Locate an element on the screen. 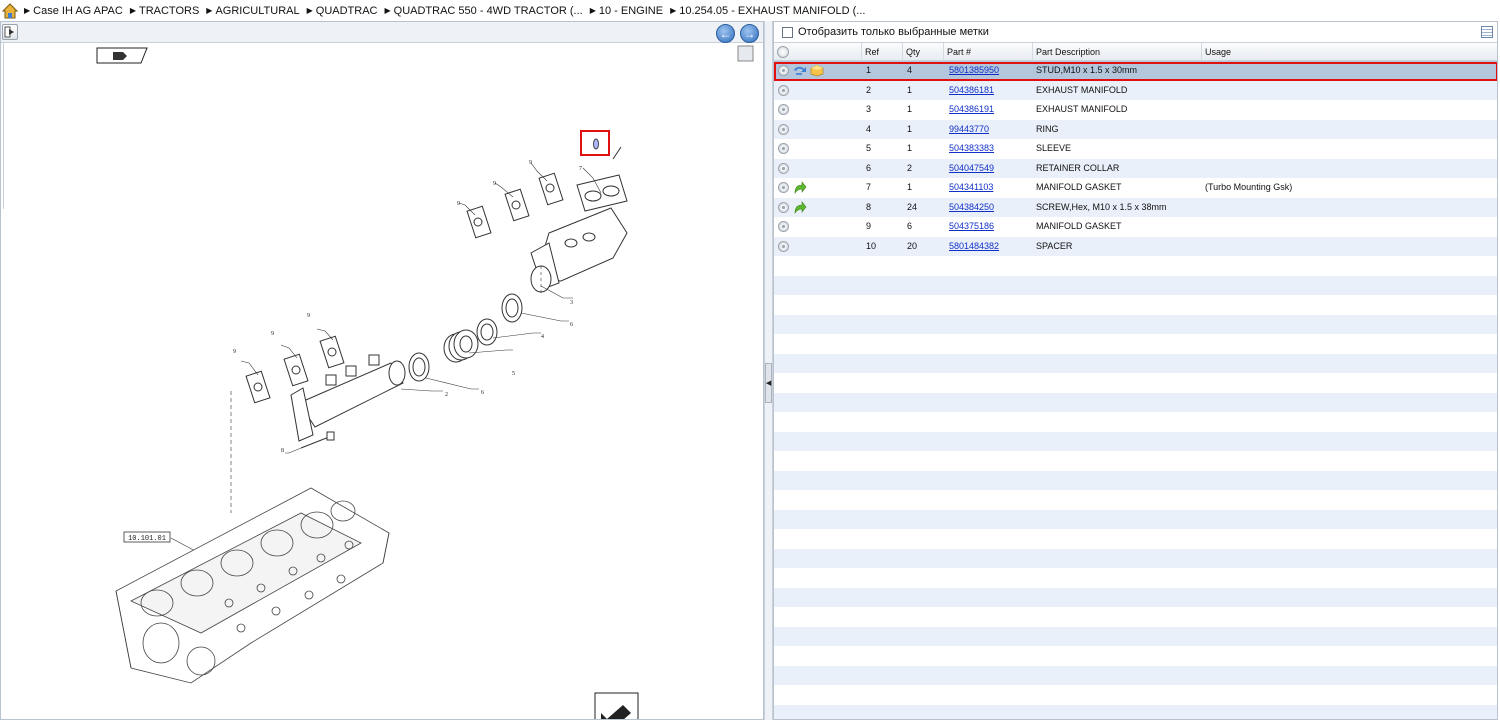 The image size is (1500, 722). row-description: RETAINER COLLAR is located at coordinates (1078, 167).